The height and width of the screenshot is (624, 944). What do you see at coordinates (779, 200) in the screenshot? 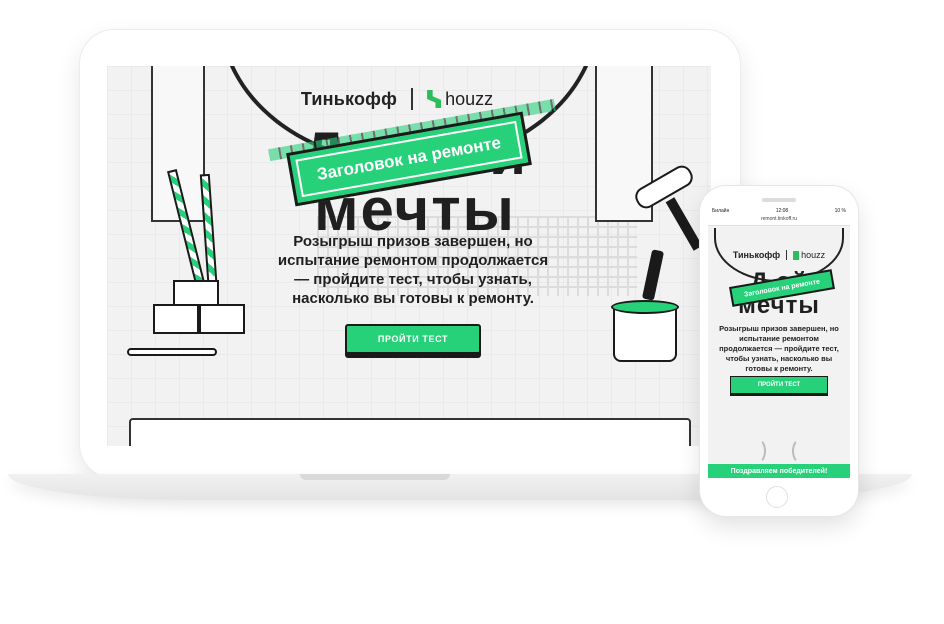
I see `phone-speaker` at bounding box center [779, 200].